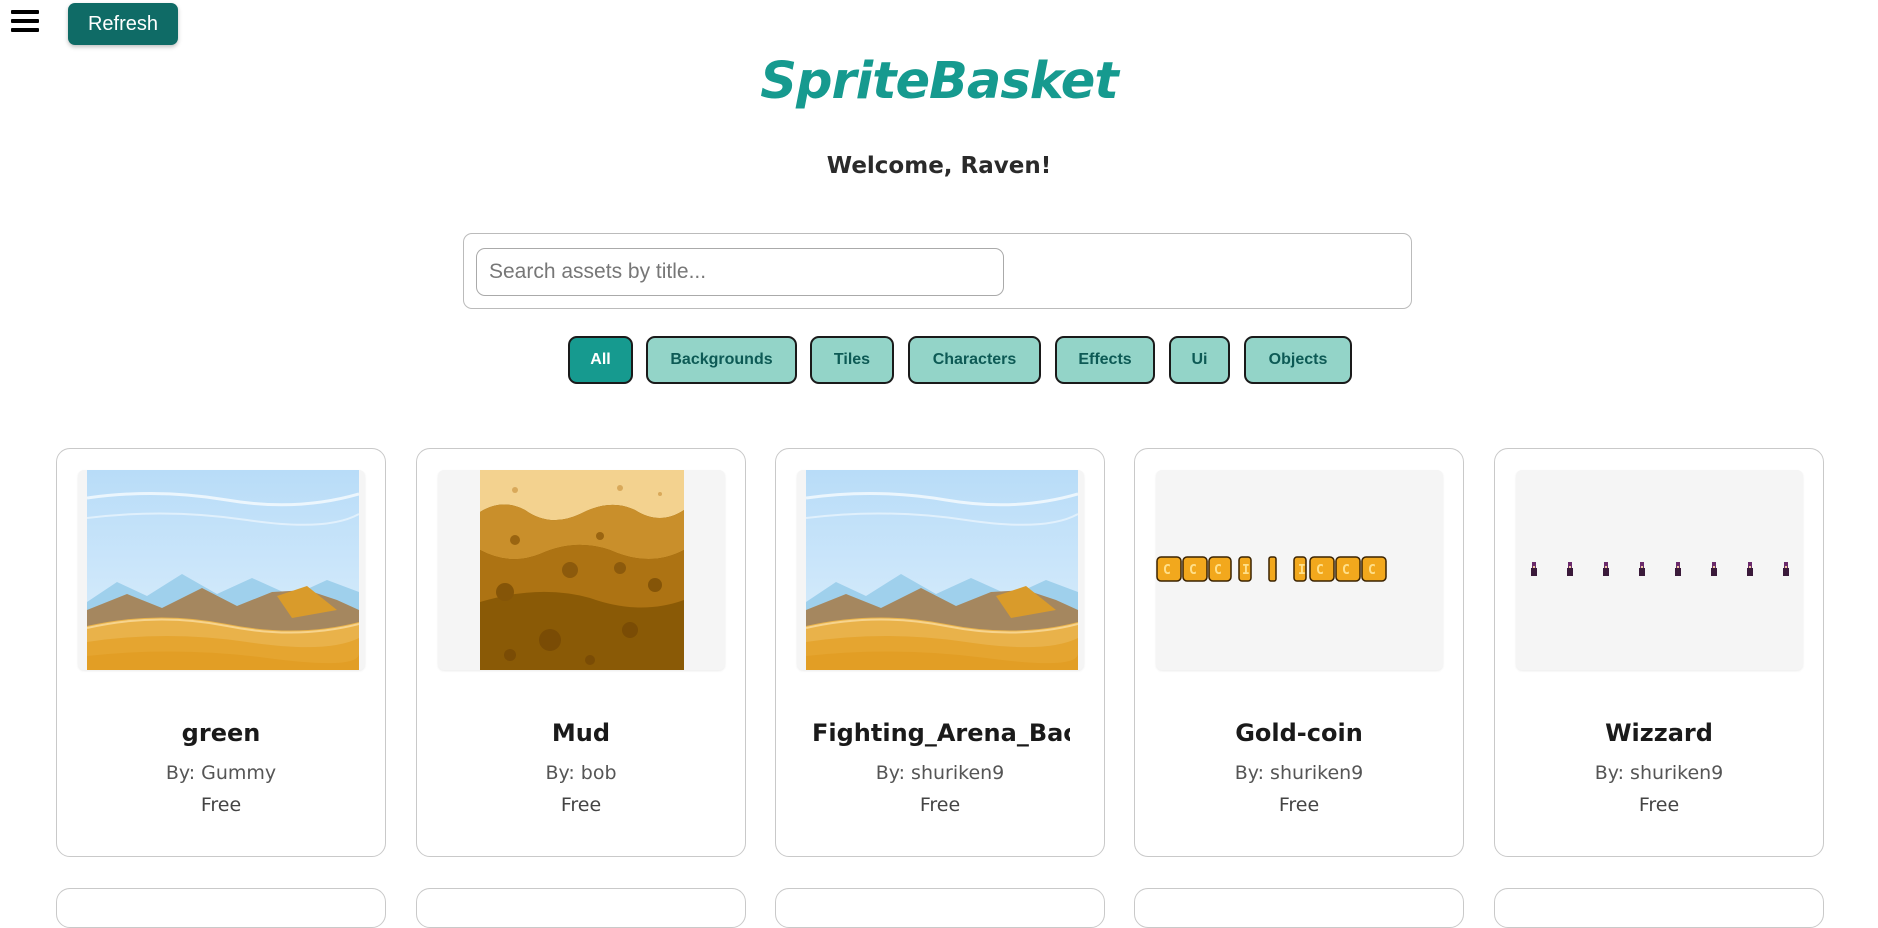 The image size is (1878, 928). What do you see at coordinates (123, 24) in the screenshot?
I see `refresh-button: Refresh` at bounding box center [123, 24].